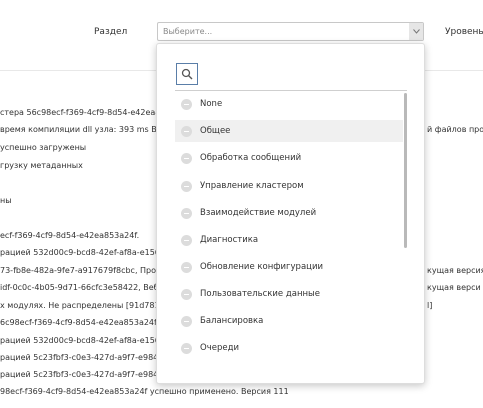 Image resolution: width=483 pixels, height=408 pixels. I want to click on option-label: Управление кластером, so click(252, 186).